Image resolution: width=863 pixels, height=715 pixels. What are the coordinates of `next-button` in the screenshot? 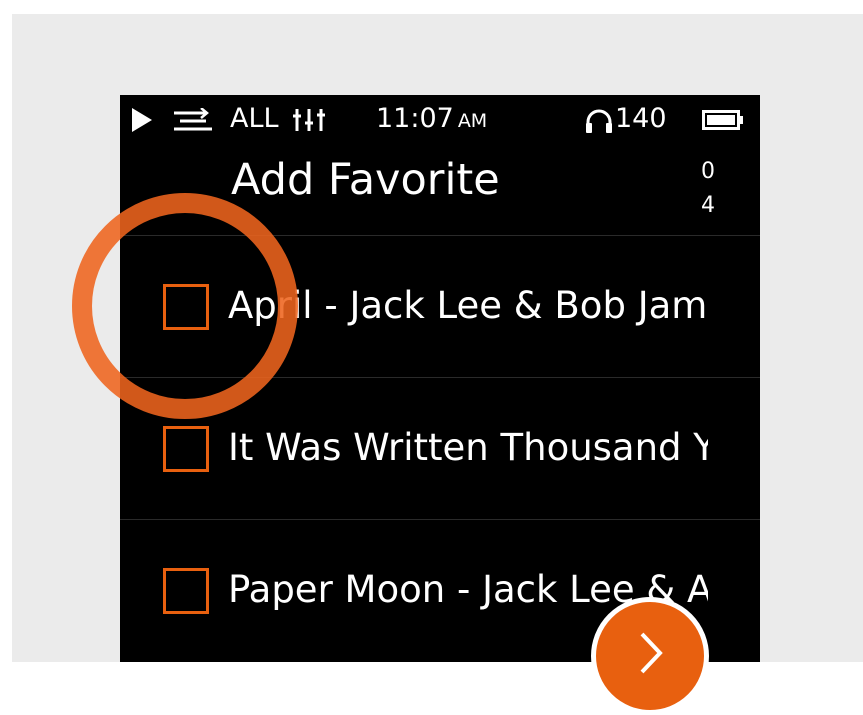 It's located at (650, 656).